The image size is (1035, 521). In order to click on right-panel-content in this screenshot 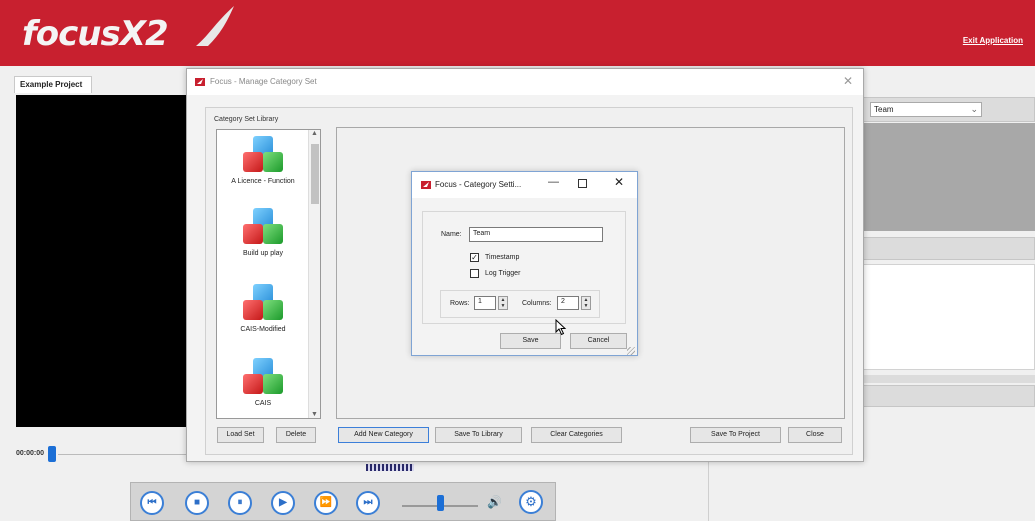, I will do `click(946, 317)`.